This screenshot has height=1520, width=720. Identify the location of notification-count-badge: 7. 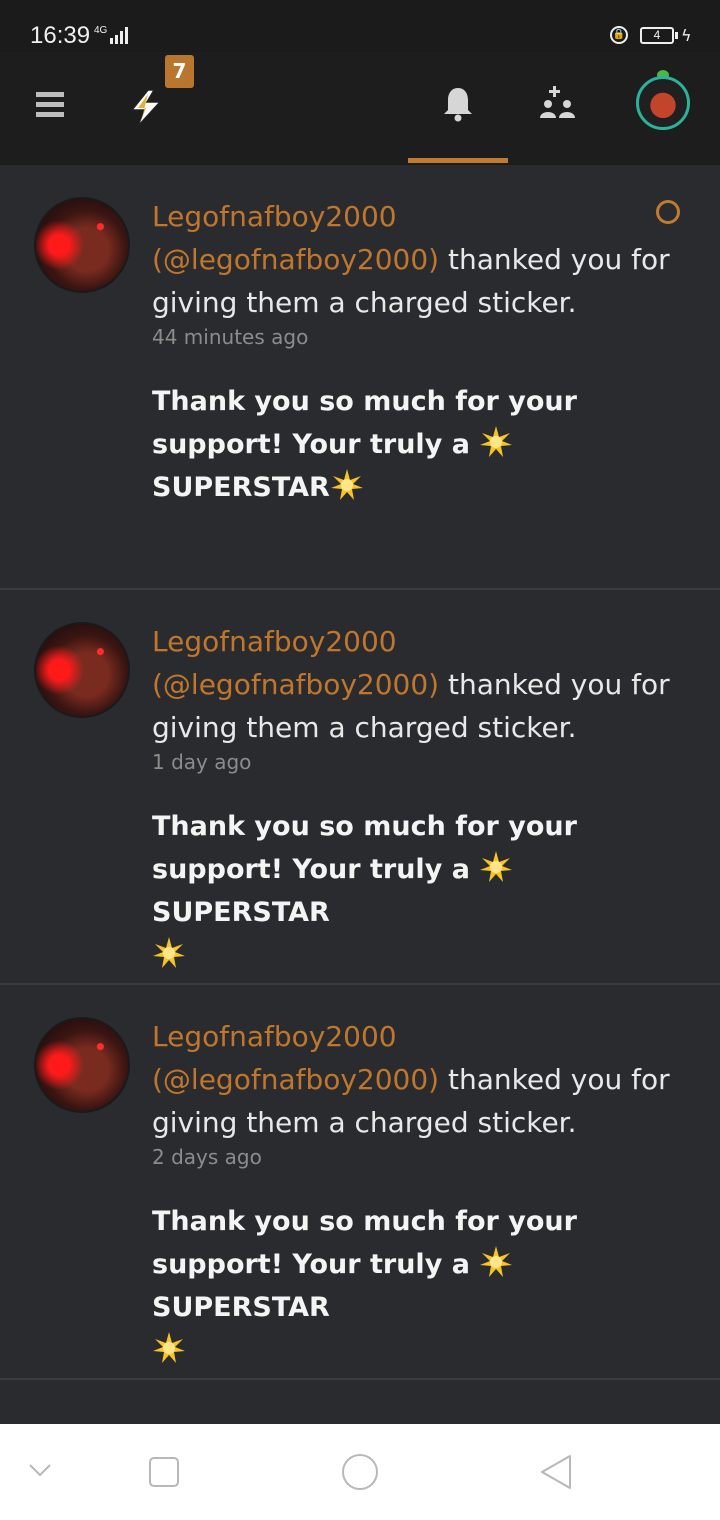
(179, 71).